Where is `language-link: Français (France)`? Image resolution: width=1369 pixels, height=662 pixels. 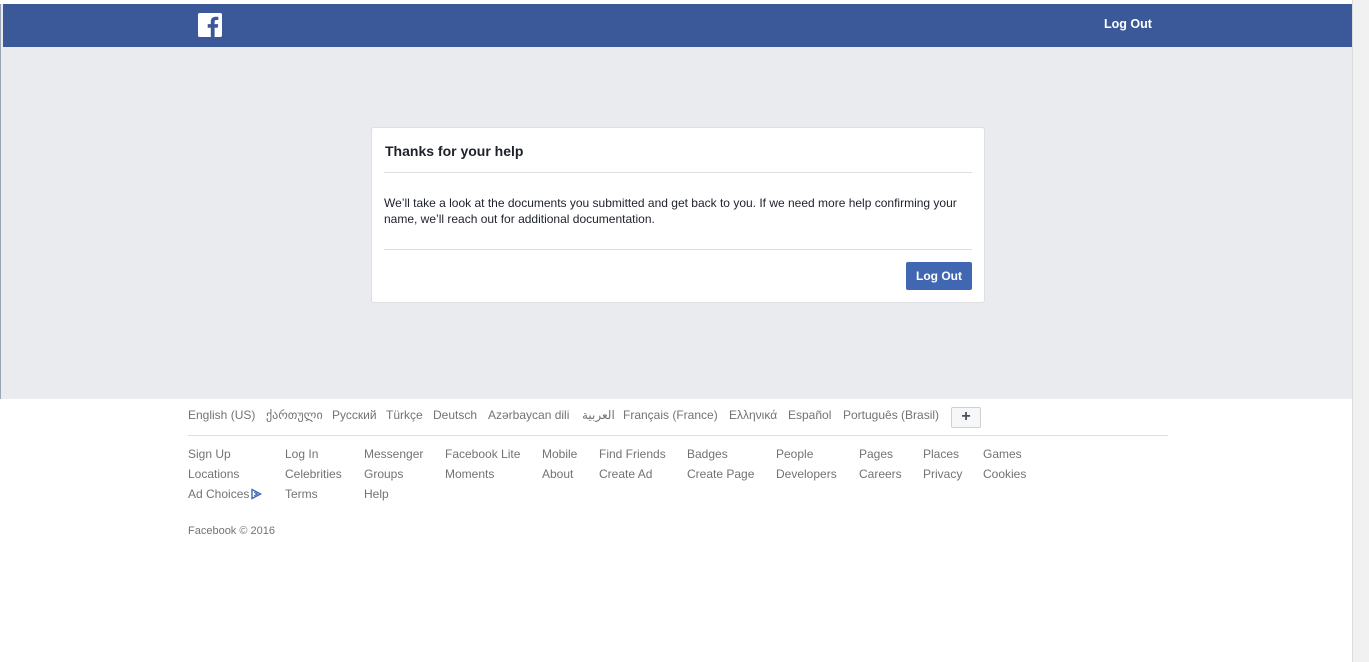
language-link: Français (France) is located at coordinates (670, 415).